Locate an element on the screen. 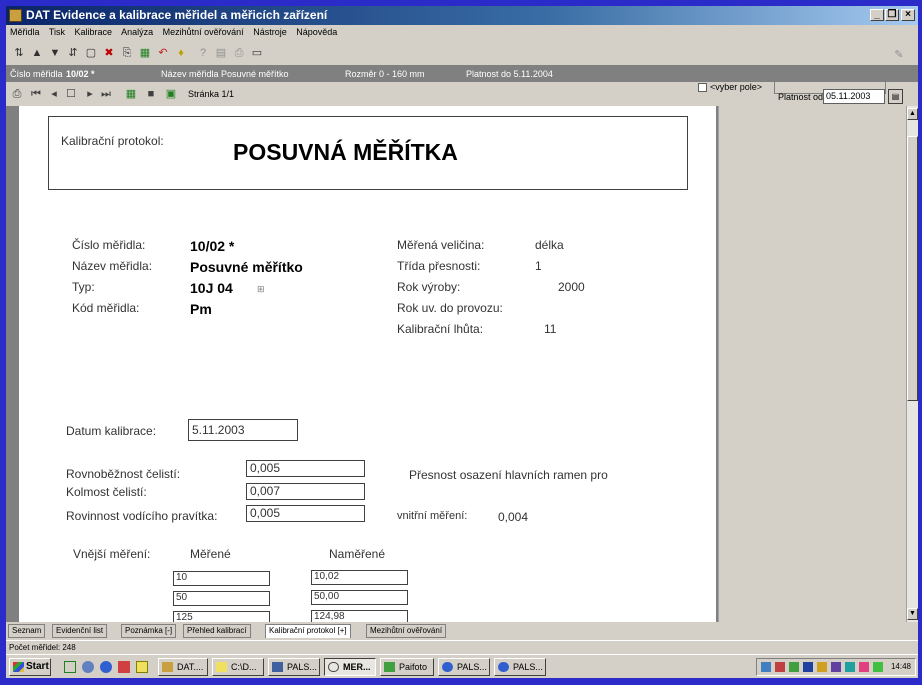  volume-icon is located at coordinates (794, 667).